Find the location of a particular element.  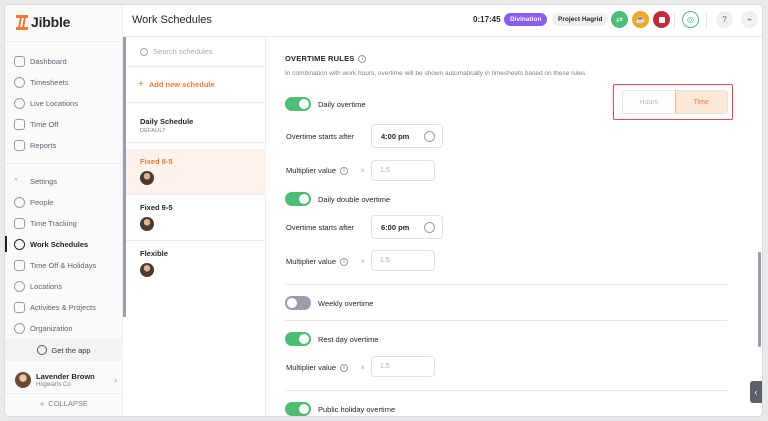

daily-double-overtime-label: Daily double overtime is located at coordinates (354, 199).